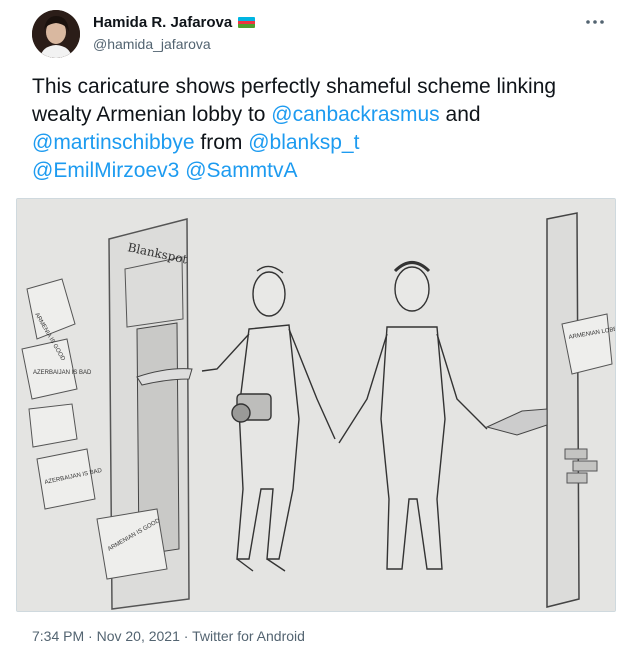  I want to click on mention-link: @SammtvA, so click(241, 170).